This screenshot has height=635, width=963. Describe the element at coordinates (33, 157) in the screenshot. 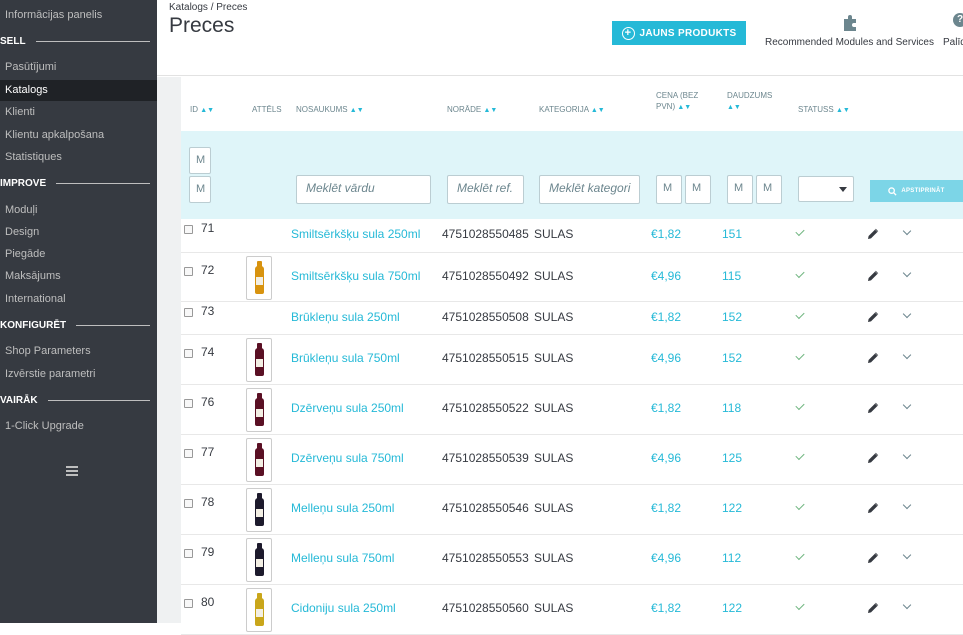

I see `sidebar-item-stats: Statistiques` at that location.